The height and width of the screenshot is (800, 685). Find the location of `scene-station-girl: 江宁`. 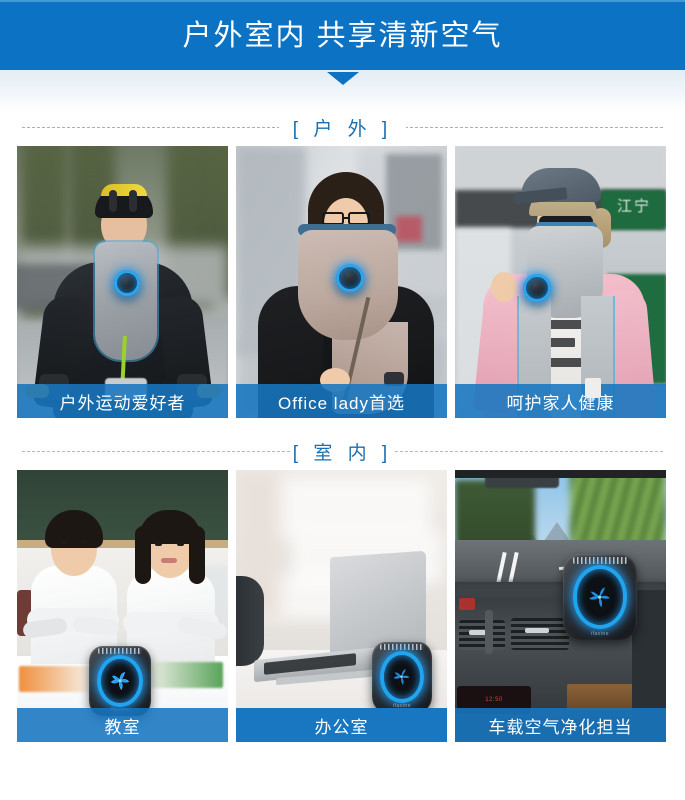

scene-station-girl: 江宁 is located at coordinates (560, 282).